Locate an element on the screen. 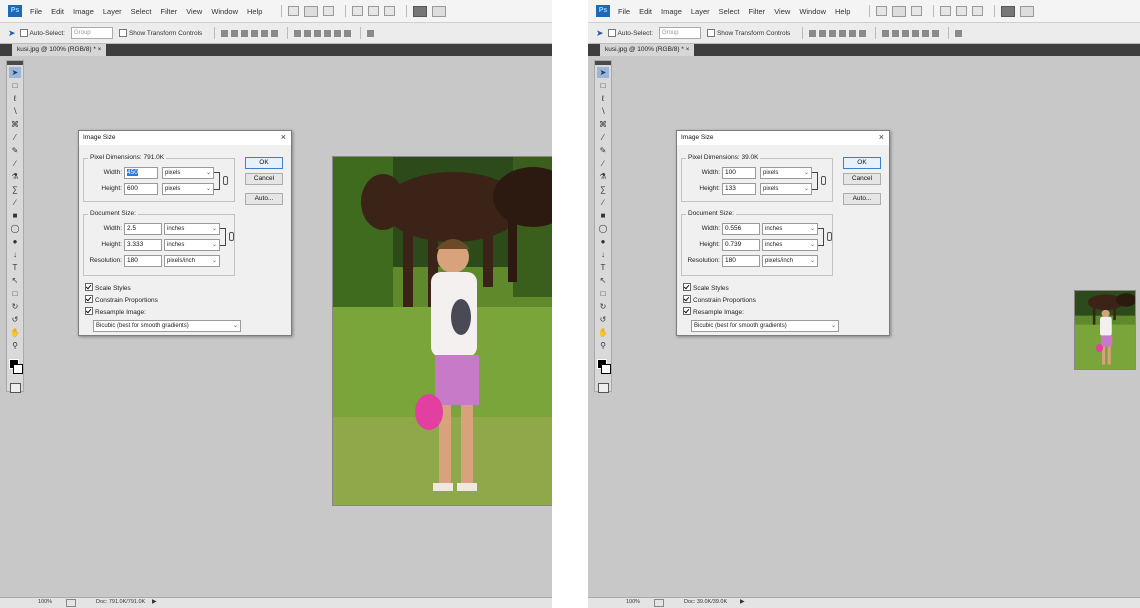  doc-height-unit-select: inches ⌄ is located at coordinates (192, 245).